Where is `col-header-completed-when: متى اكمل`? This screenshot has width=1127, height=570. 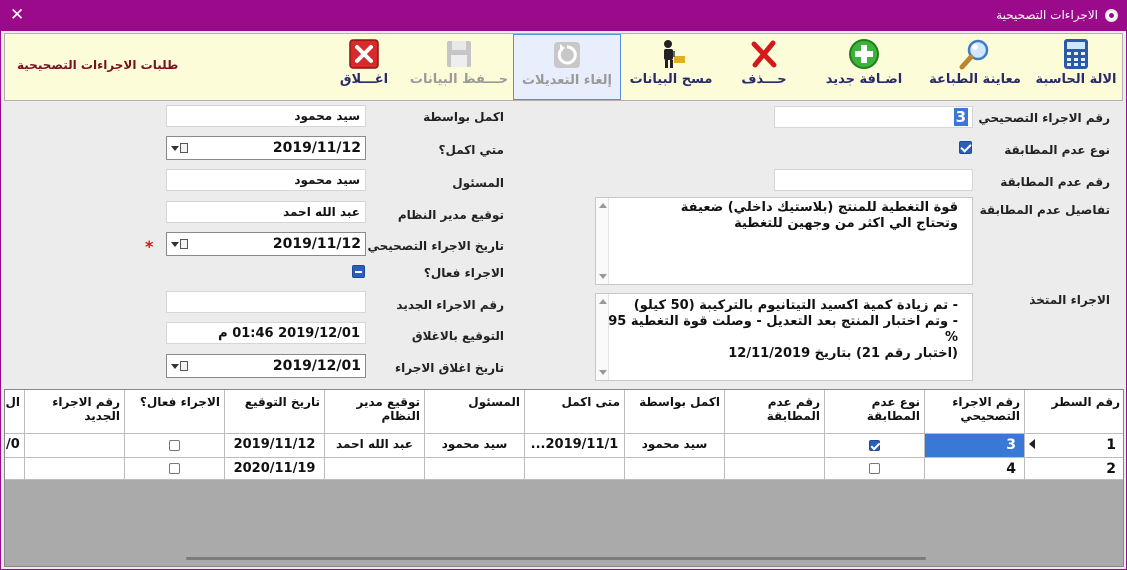 col-header-completed-when: متى اكمل is located at coordinates (575, 412).